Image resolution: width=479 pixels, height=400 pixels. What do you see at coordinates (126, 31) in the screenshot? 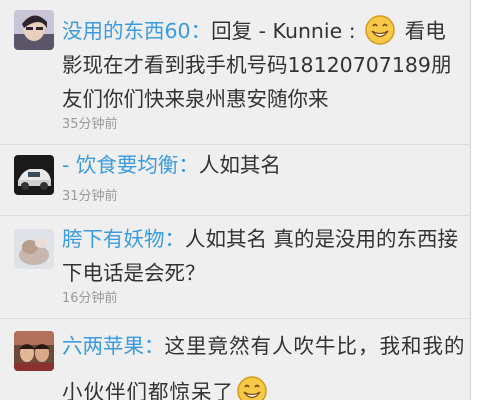
I see `comment-username: 没用的东西60` at bounding box center [126, 31].